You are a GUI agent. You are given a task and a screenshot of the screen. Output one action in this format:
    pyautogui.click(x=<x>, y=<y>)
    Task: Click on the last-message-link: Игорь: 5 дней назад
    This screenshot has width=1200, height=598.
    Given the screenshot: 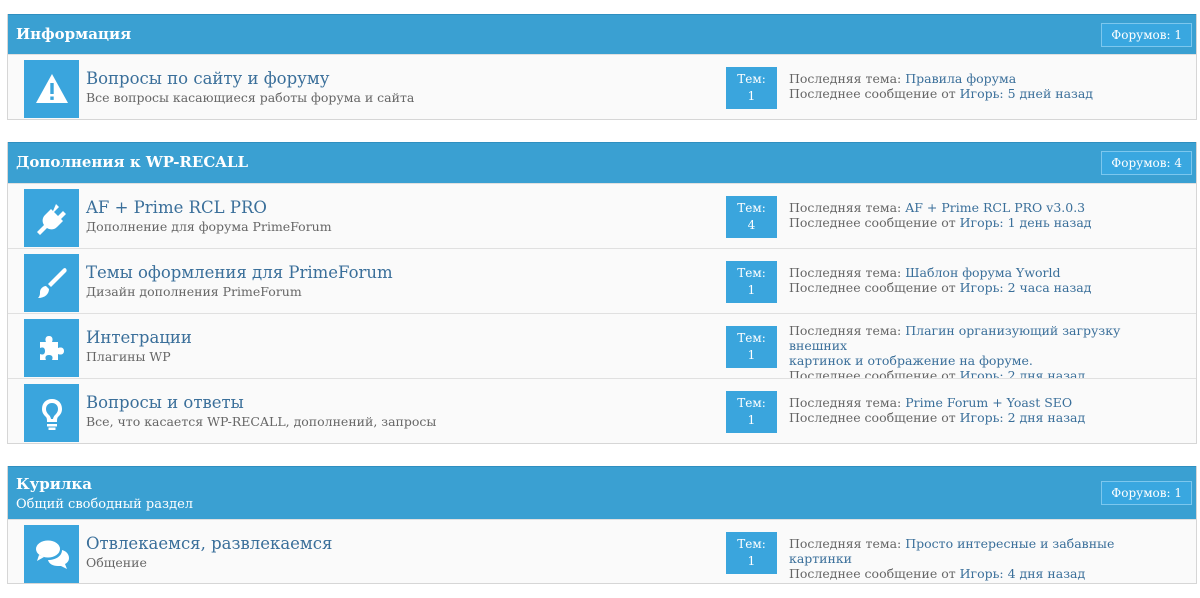 What is the action you would take?
    pyautogui.click(x=1026, y=93)
    